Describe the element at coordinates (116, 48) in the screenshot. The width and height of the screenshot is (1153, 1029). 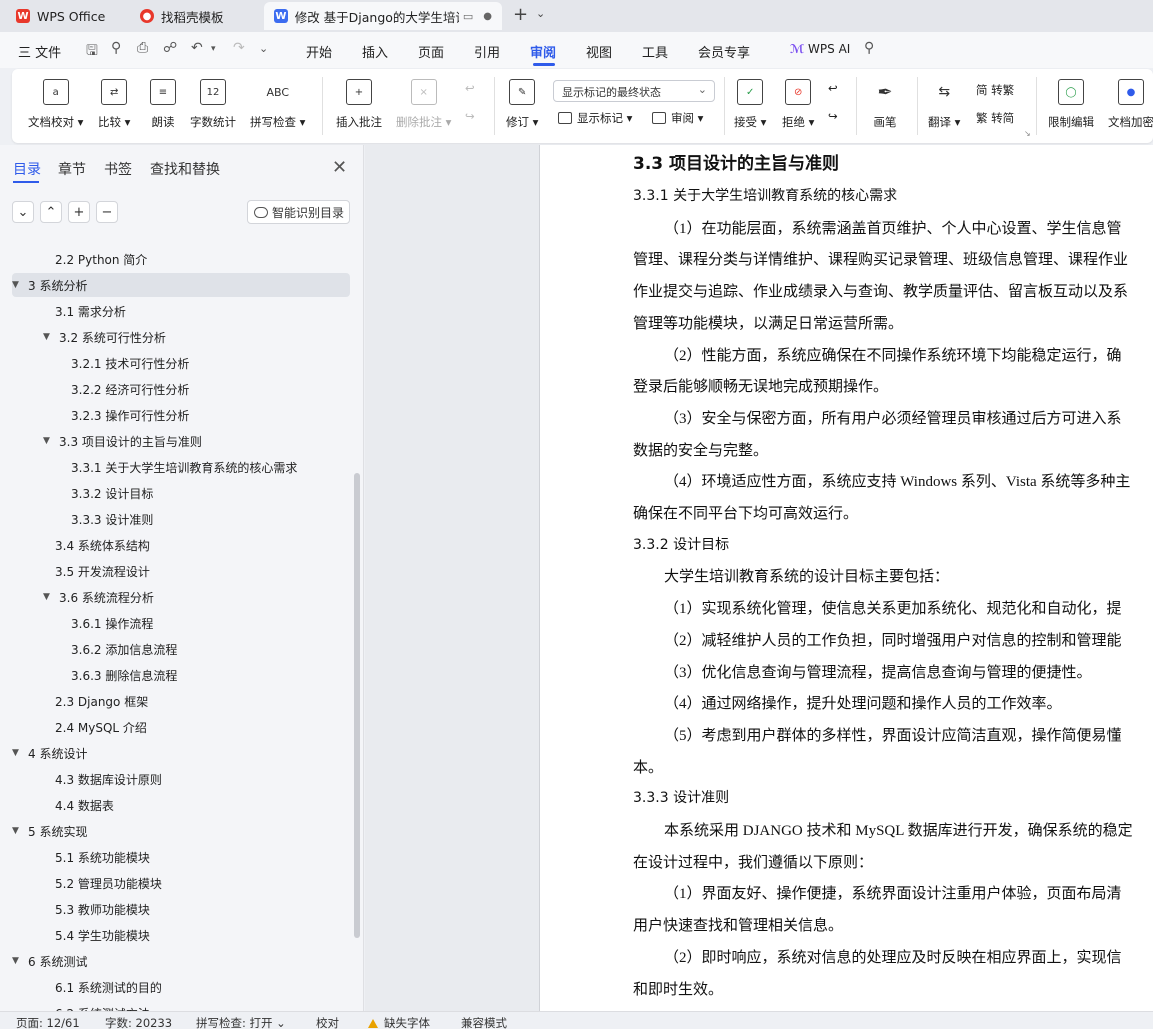
I see `output-icon: ⚲` at that location.